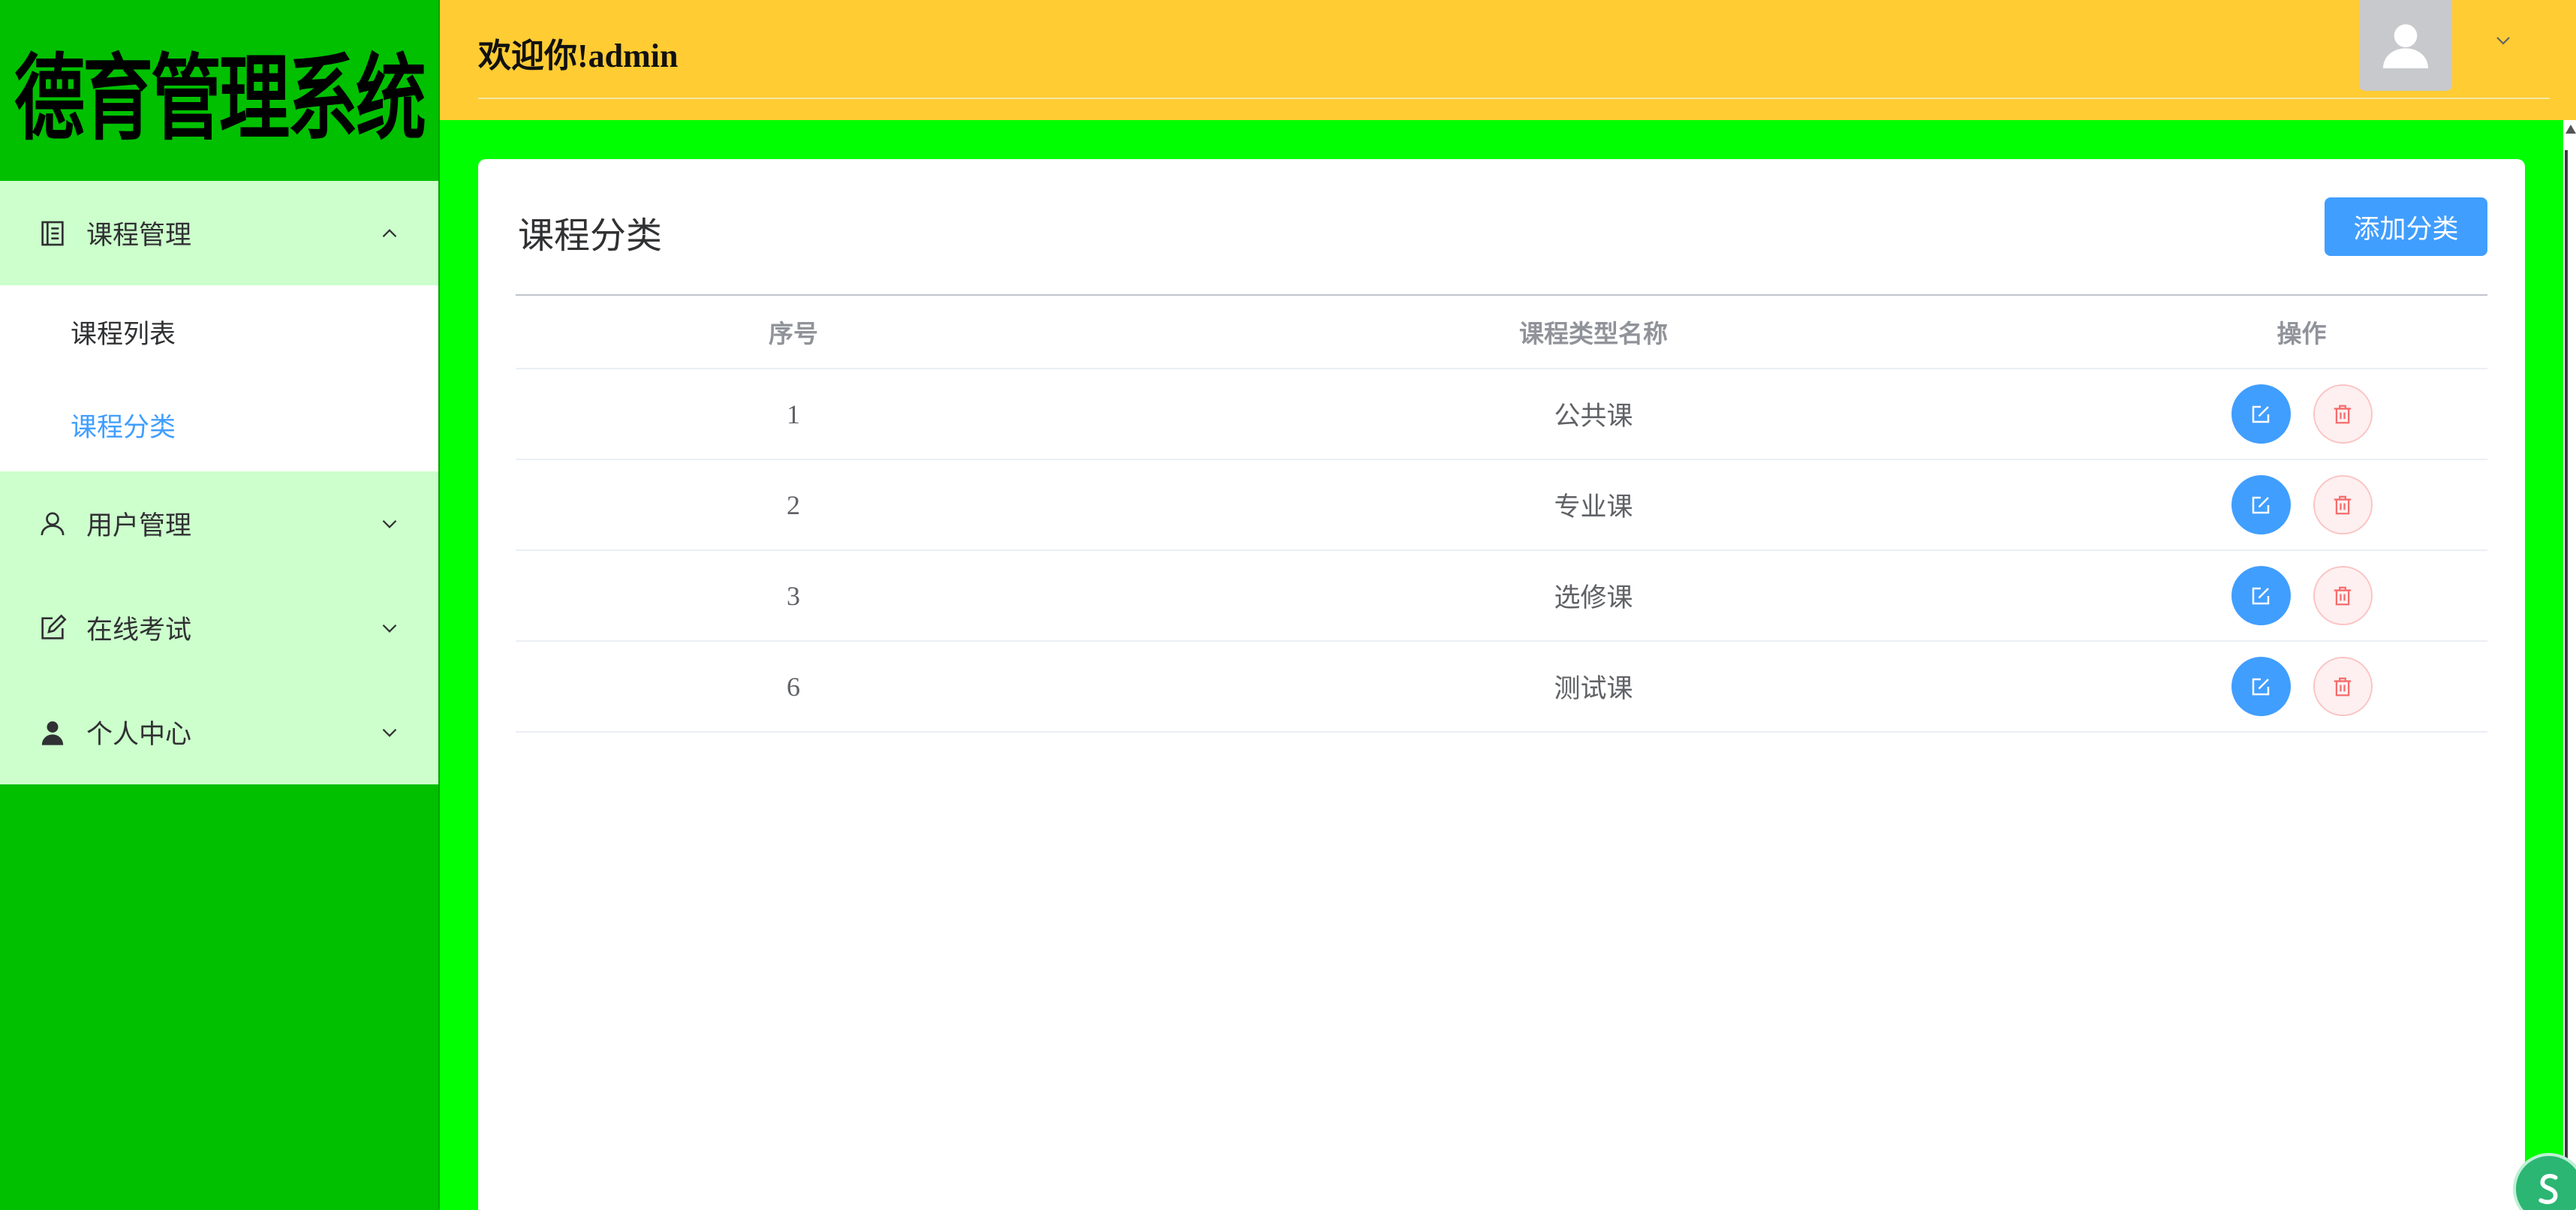  I want to click on menu-online-exam: 在线考试, so click(219, 628).